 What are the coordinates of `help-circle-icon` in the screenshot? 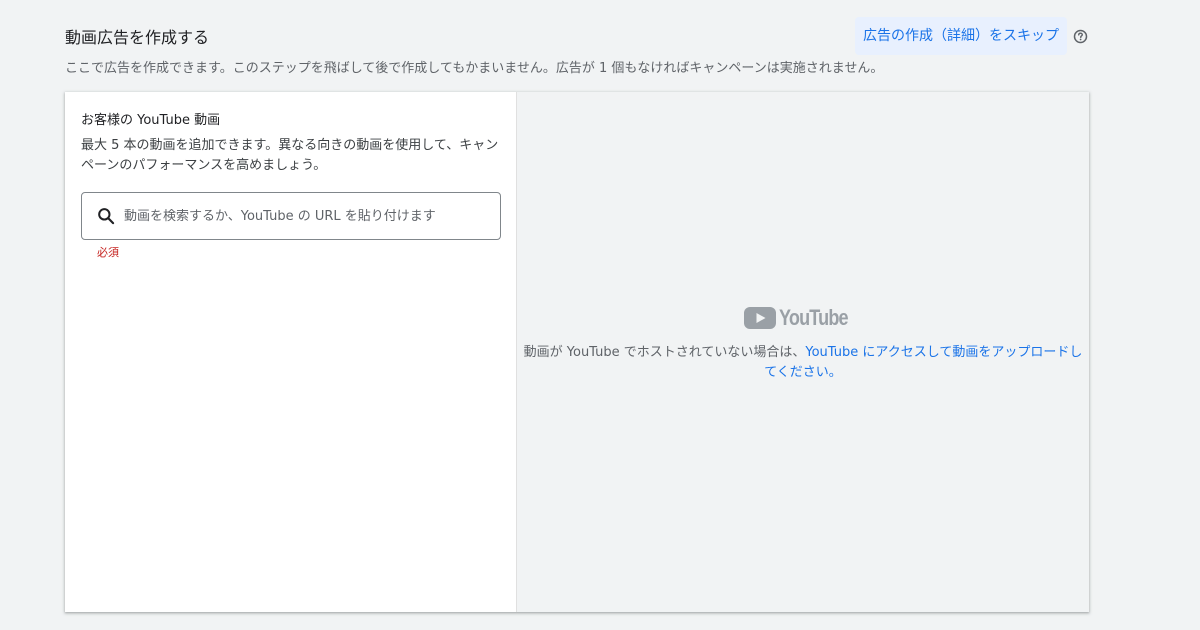 It's located at (1080, 36).